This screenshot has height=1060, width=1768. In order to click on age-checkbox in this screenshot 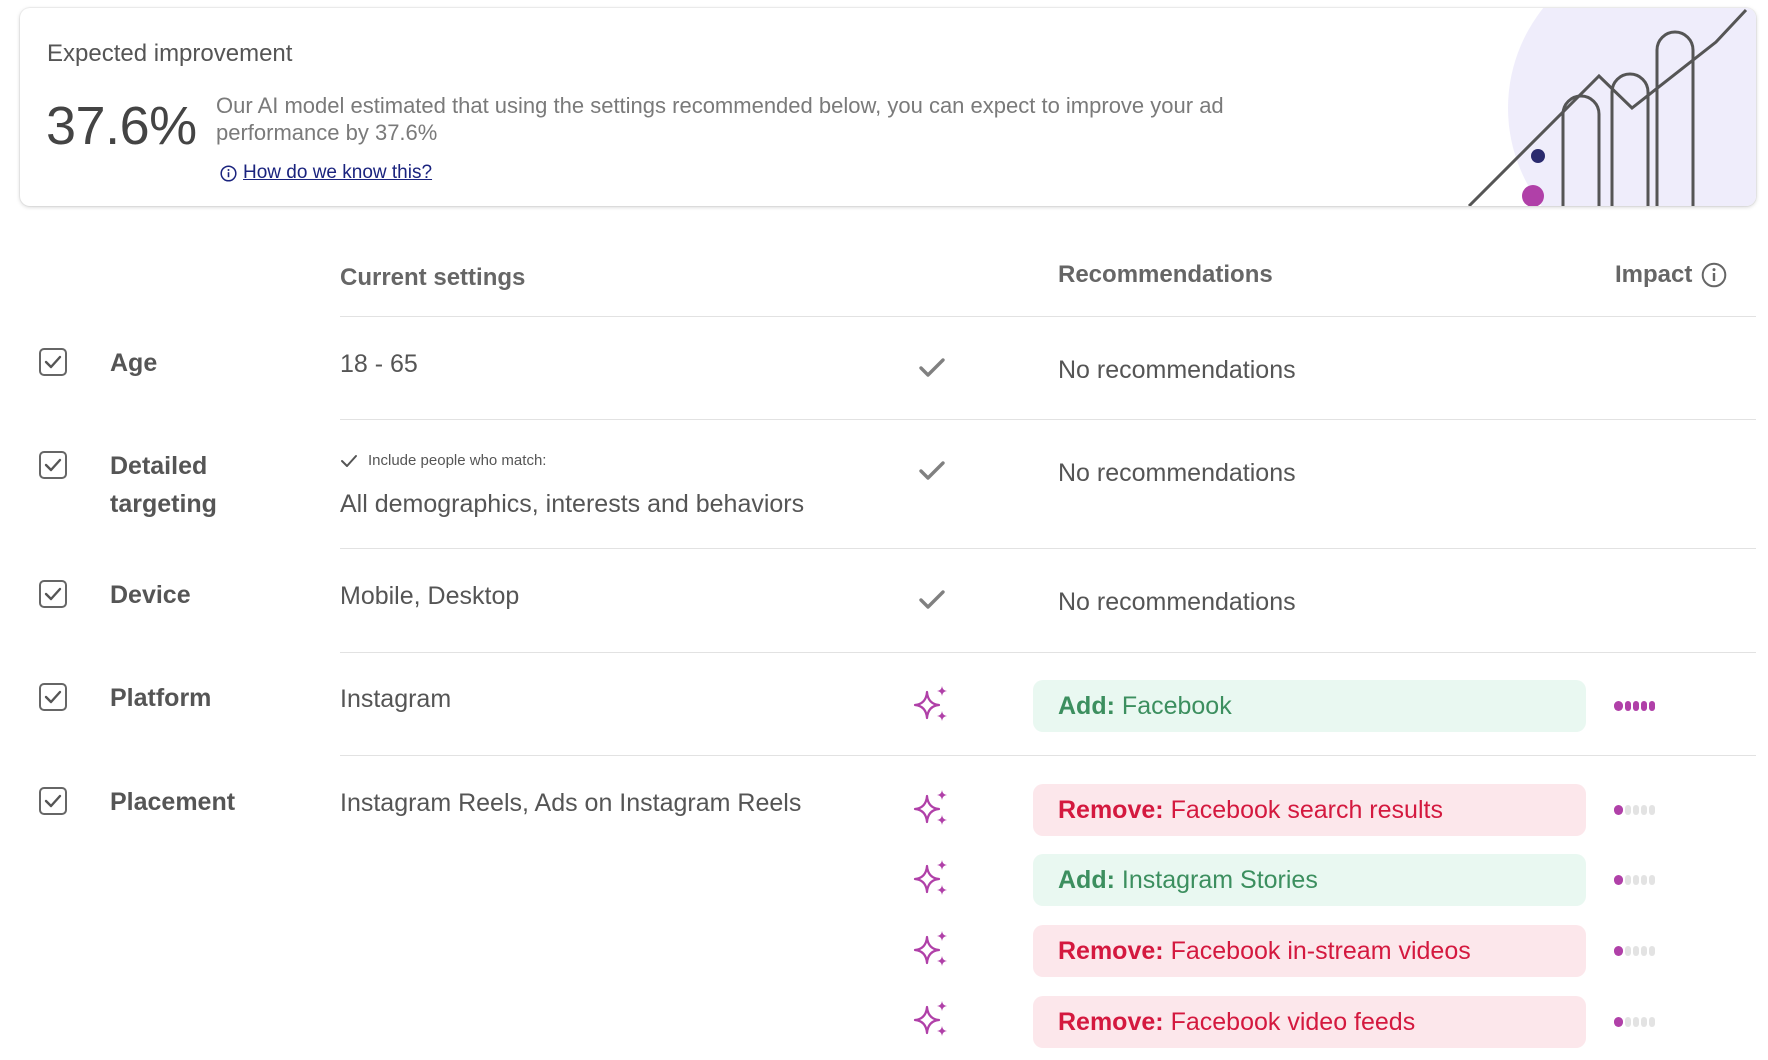, I will do `click(53, 362)`.